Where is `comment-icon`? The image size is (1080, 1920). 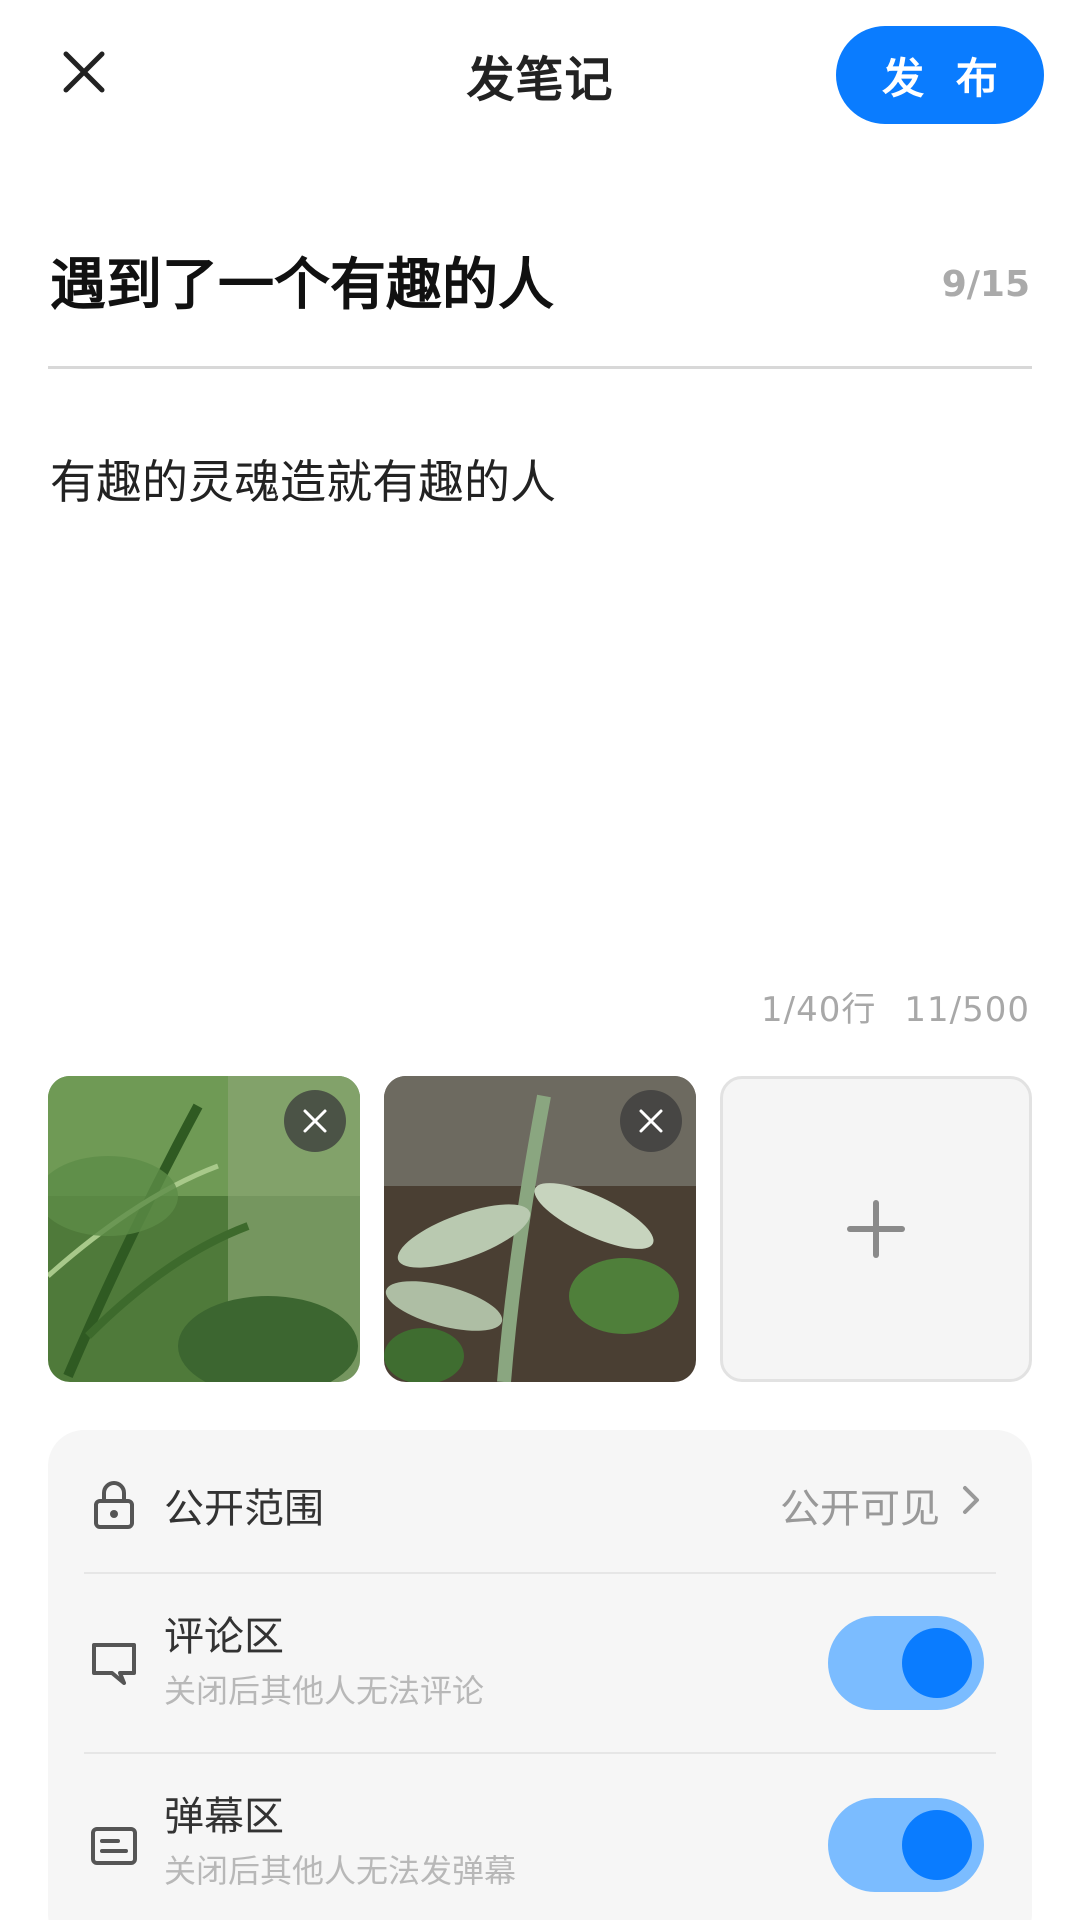 comment-icon is located at coordinates (114, 1664).